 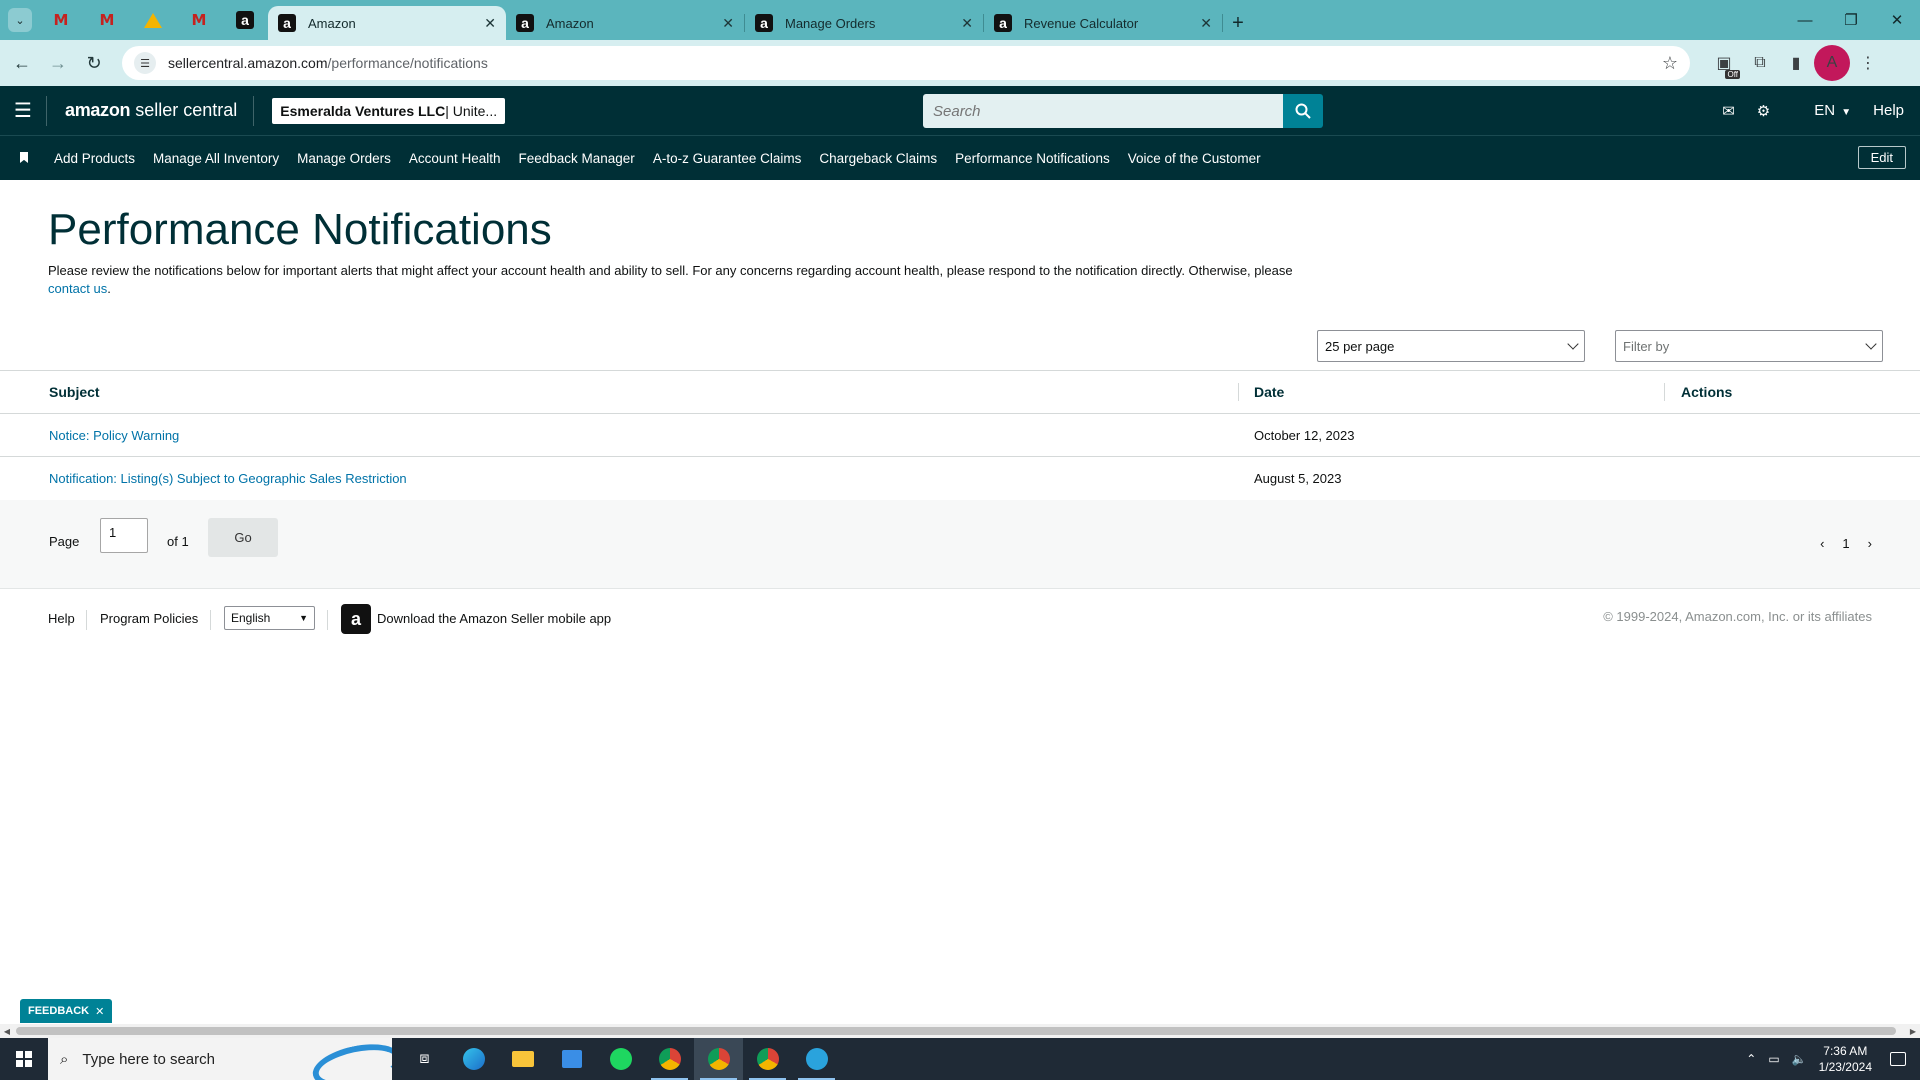 I want to click on notifications-icon, so click(x=1898, y=1059).